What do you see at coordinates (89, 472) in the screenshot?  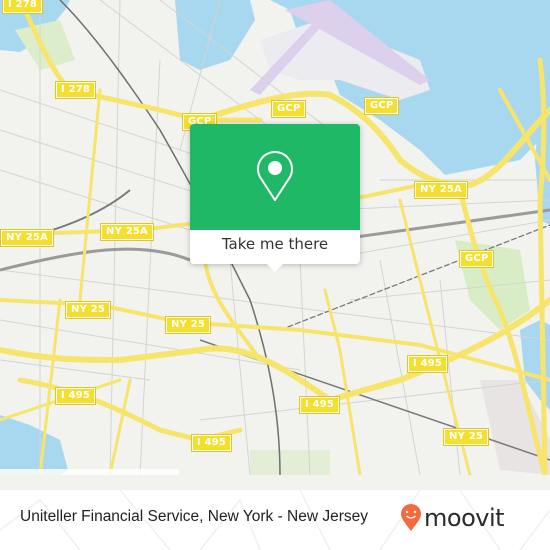 I see `attribution: © OpenStreetMap contributors` at bounding box center [89, 472].